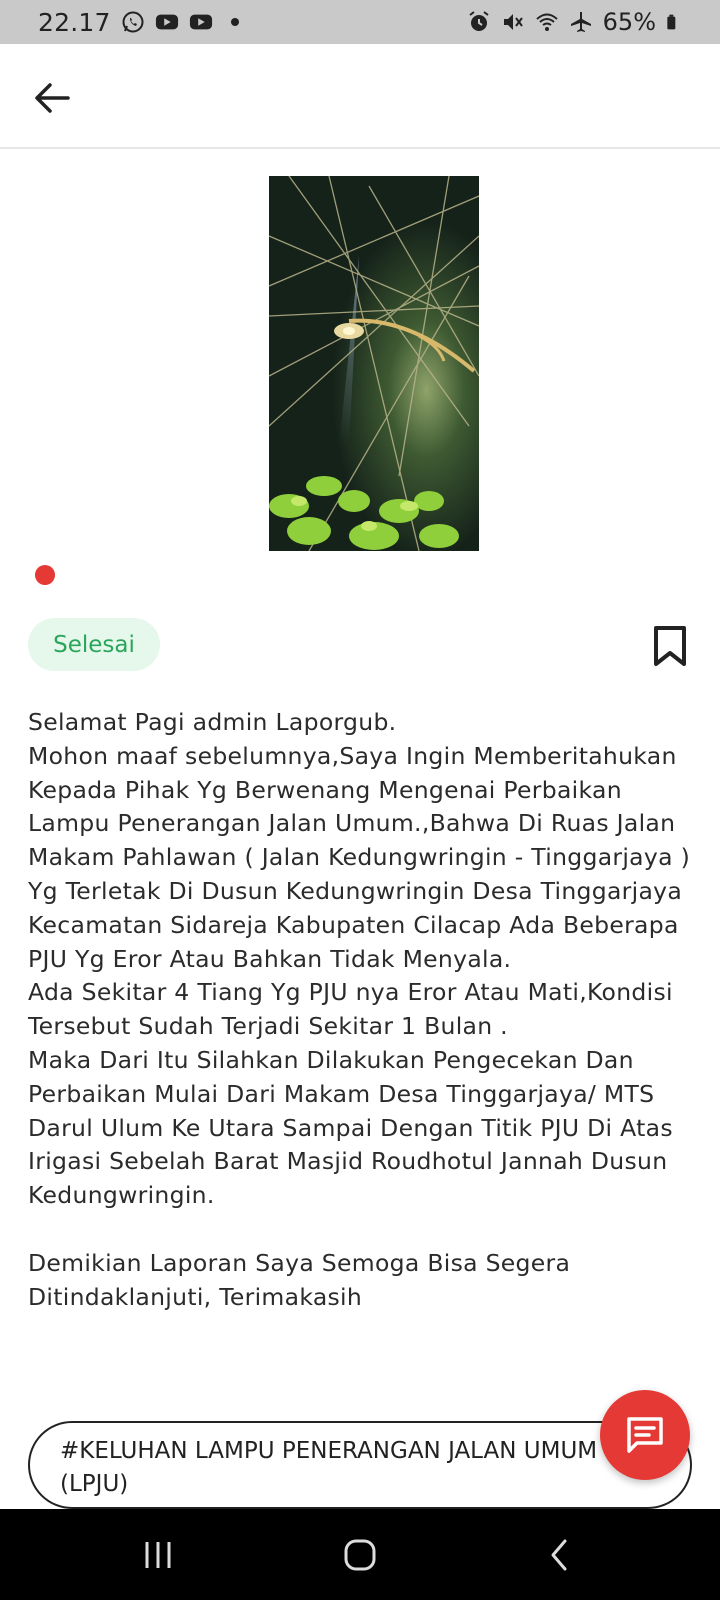 The height and width of the screenshot is (1600, 720). I want to click on status-badge: Selesai, so click(94, 644).